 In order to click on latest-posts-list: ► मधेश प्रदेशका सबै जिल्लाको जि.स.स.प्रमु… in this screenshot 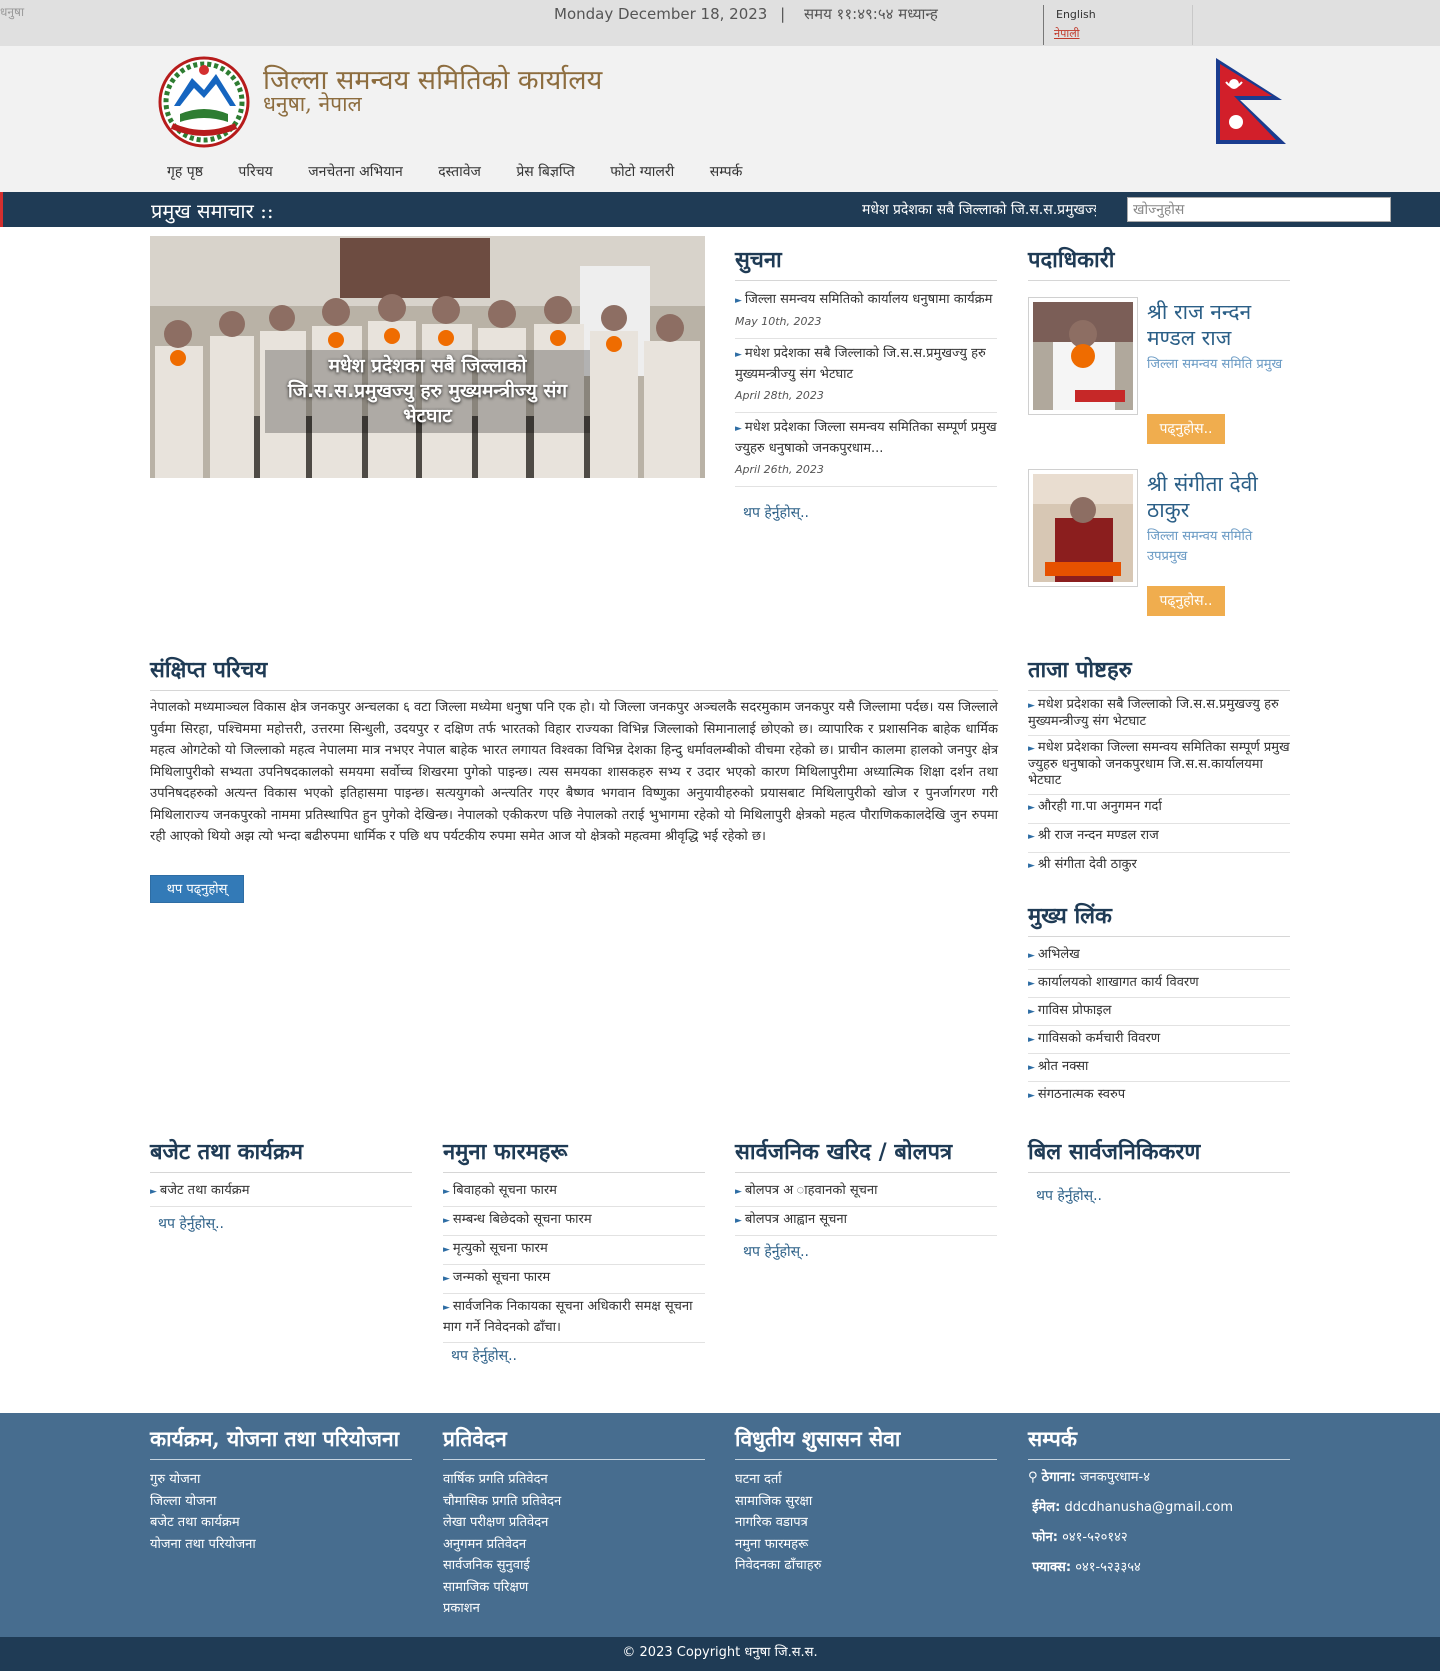, I will do `click(1159, 787)`.